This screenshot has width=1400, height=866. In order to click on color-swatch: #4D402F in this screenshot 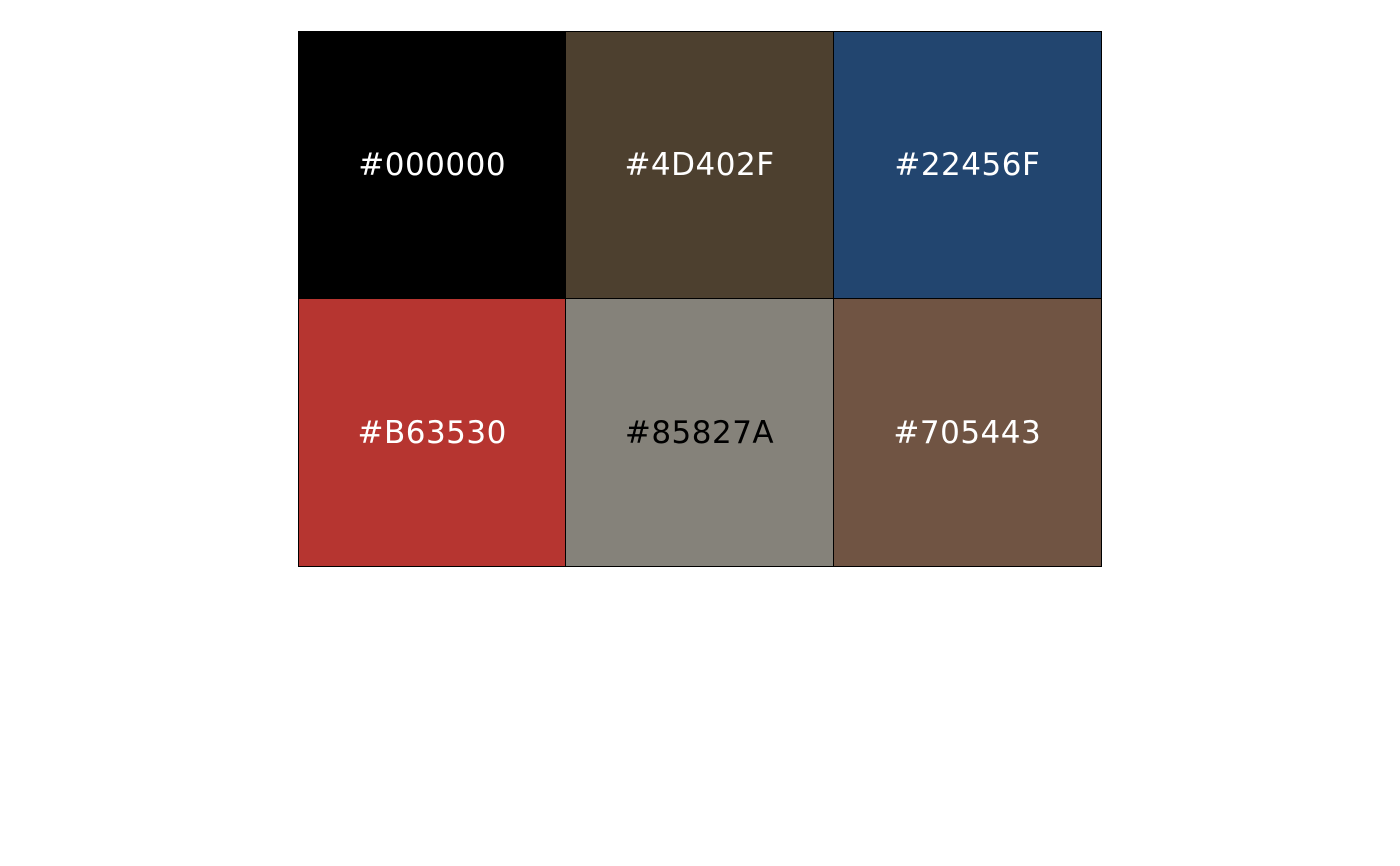, I will do `click(700, 165)`.